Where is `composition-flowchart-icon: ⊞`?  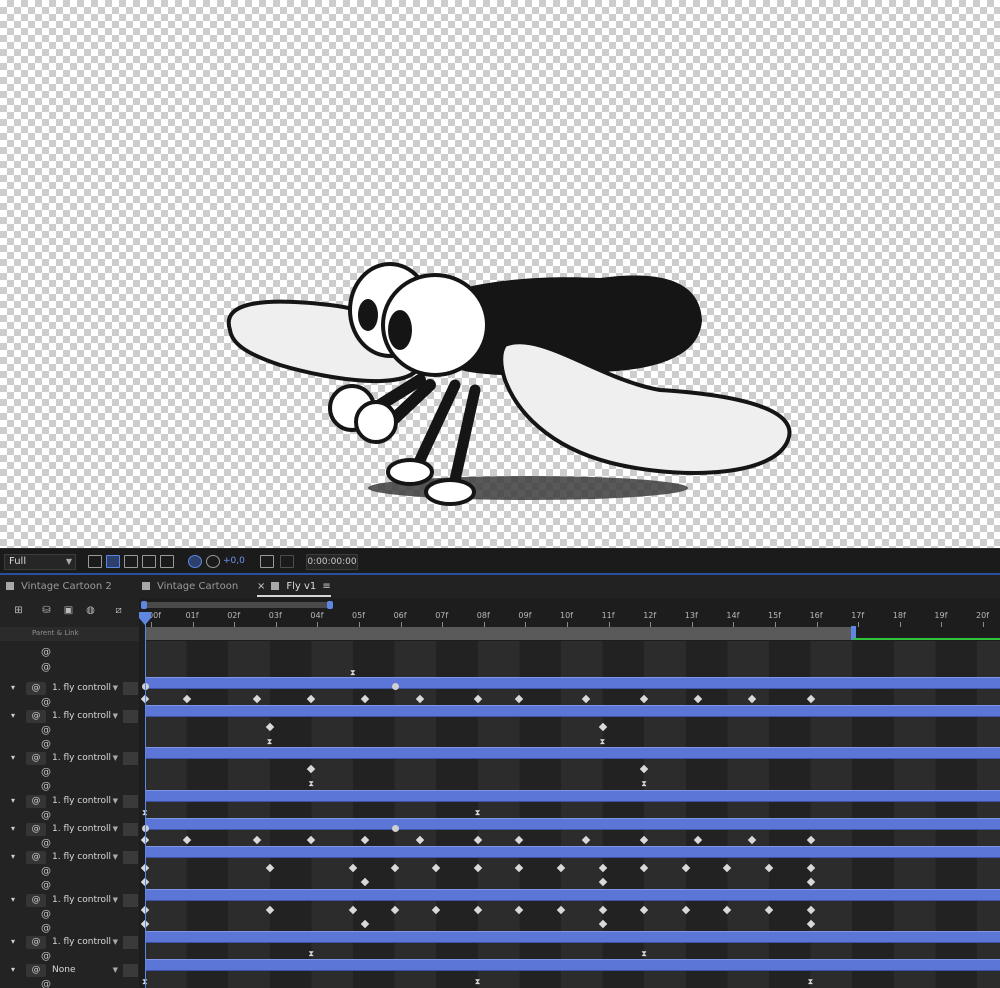
composition-flowchart-icon: ⊞ is located at coordinates (18, 611).